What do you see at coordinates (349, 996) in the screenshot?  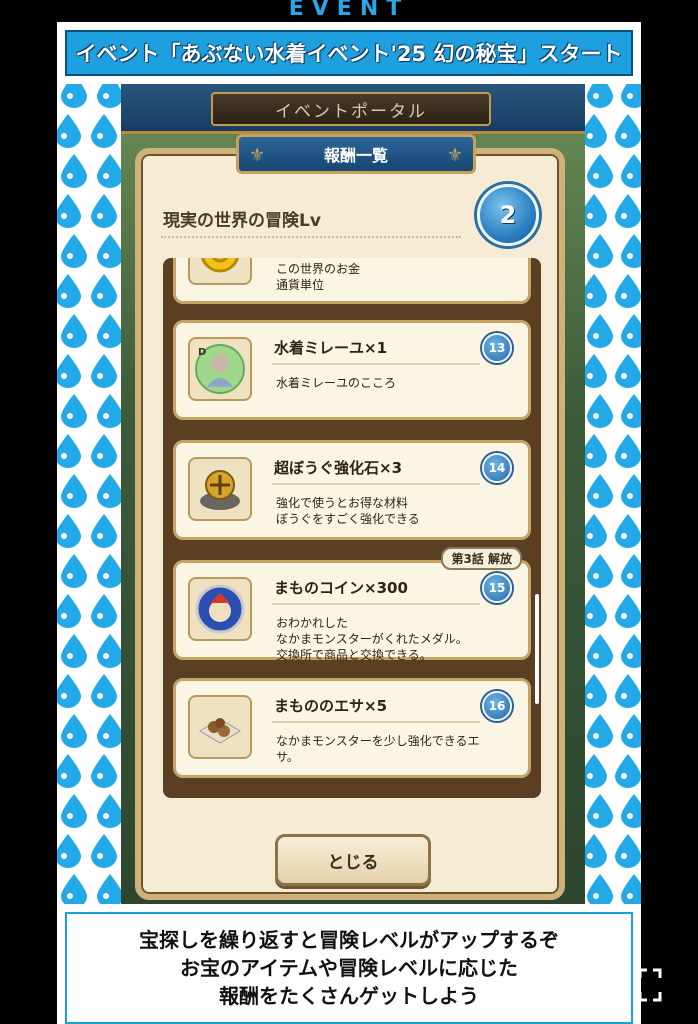 I see `caption-line: 報酬をたくさんゲットしよう` at bounding box center [349, 996].